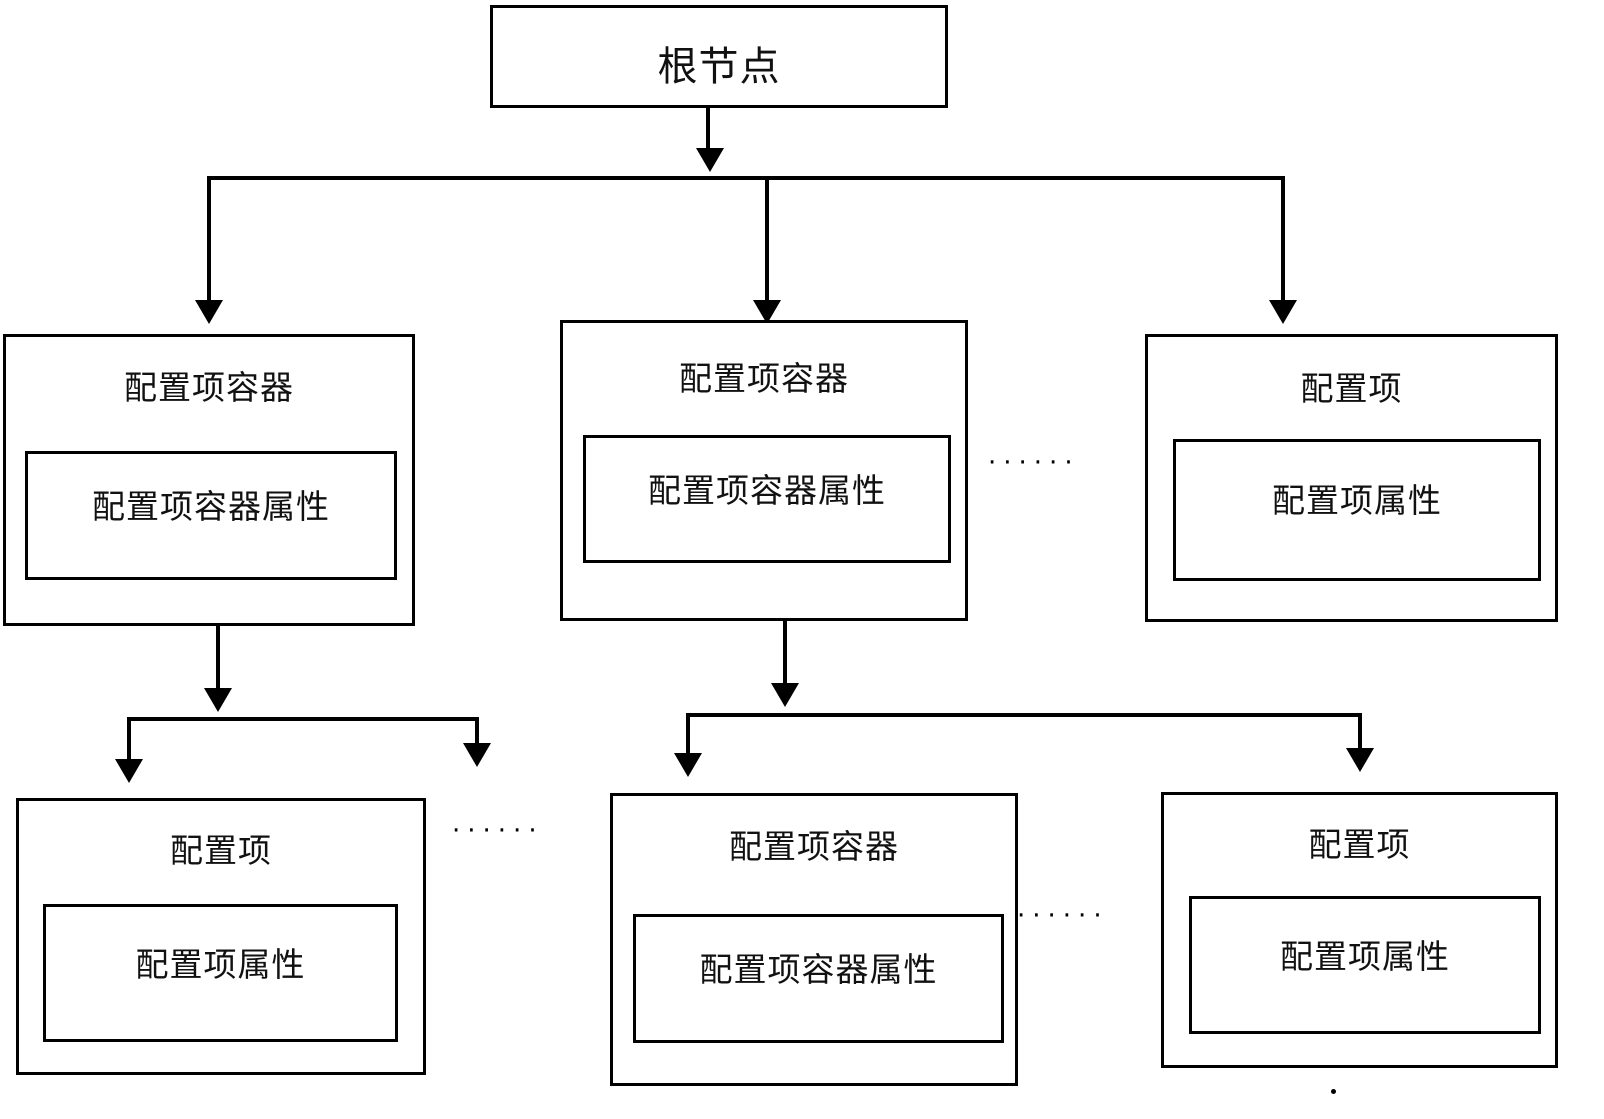  I want to click on bus-level1-arrow-right, so click(1283, 312).